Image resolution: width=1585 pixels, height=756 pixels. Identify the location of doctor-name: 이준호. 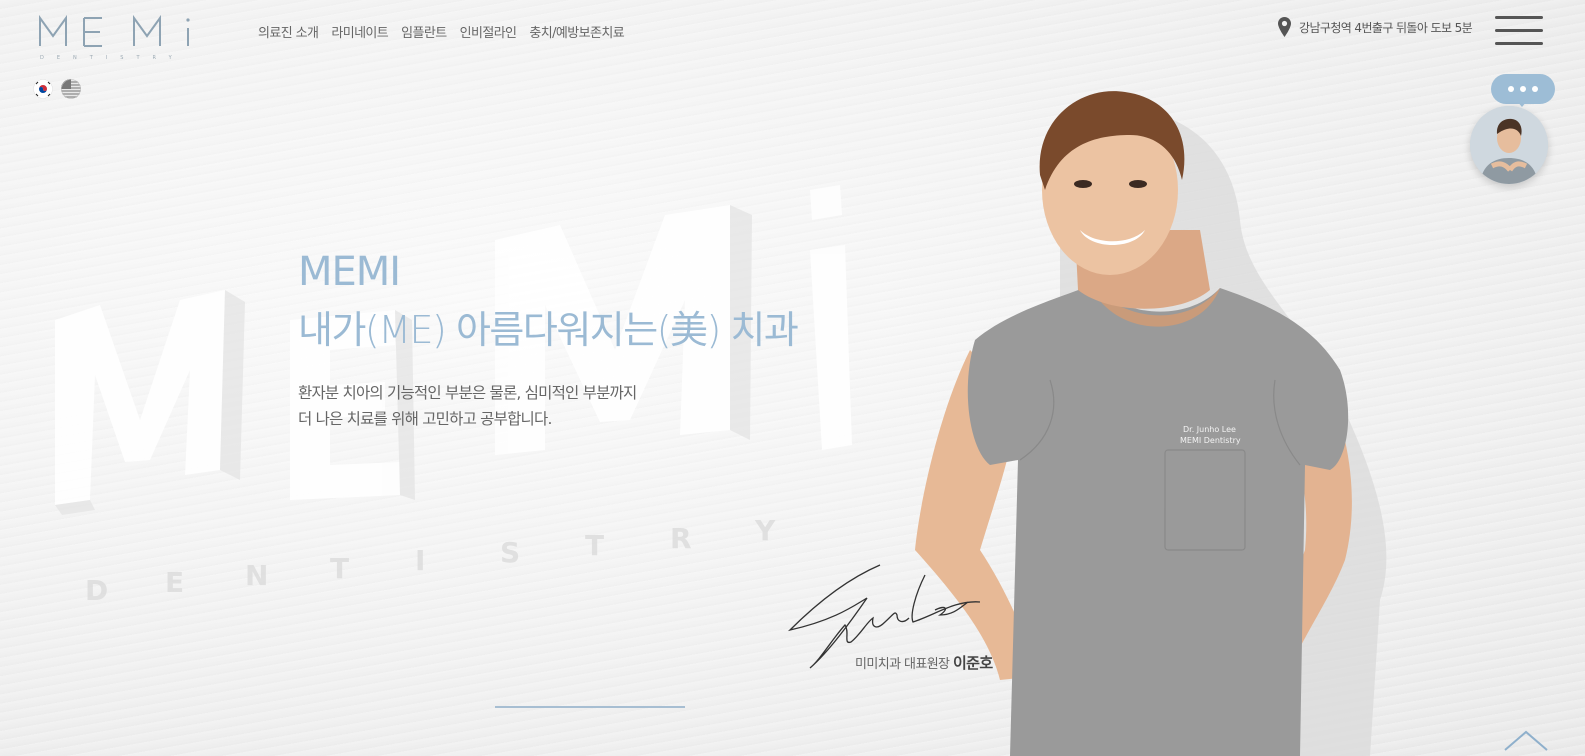
(972, 663).